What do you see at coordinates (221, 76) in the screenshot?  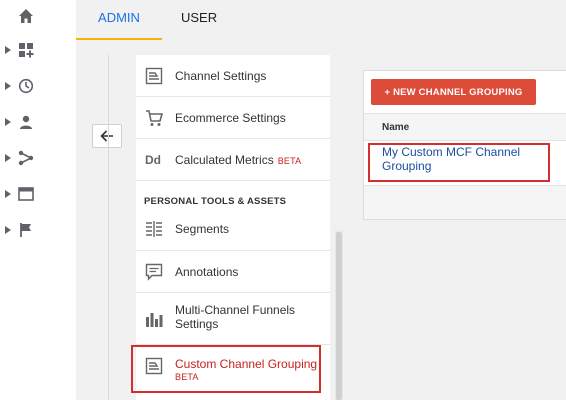 I see `menu-label: Channel Settings` at bounding box center [221, 76].